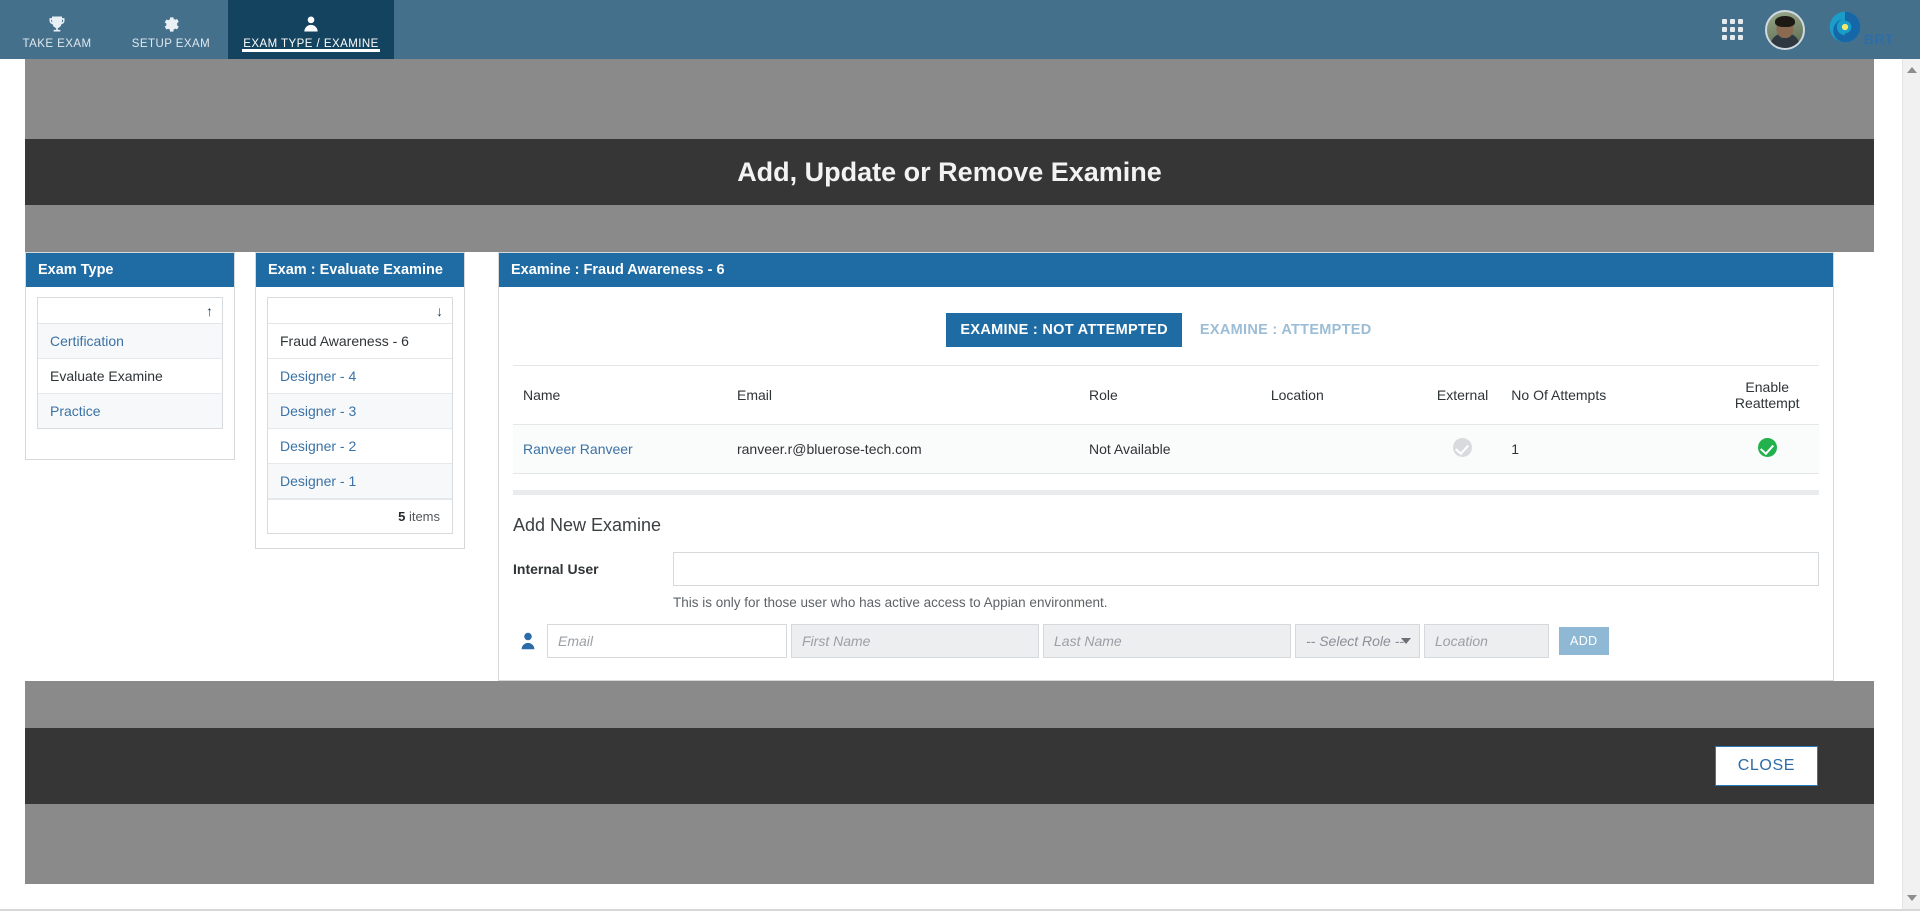  Describe the element at coordinates (360, 446) in the screenshot. I see `exam-list-item-designer-2: Designer - 2` at that location.